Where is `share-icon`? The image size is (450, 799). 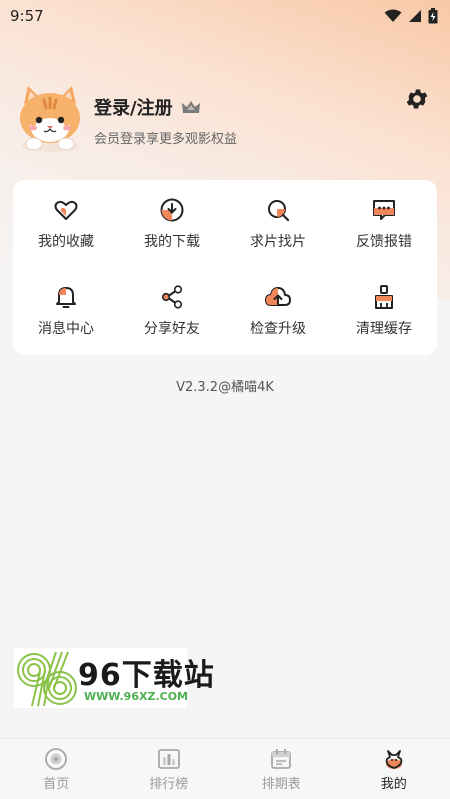 share-icon is located at coordinates (172, 297).